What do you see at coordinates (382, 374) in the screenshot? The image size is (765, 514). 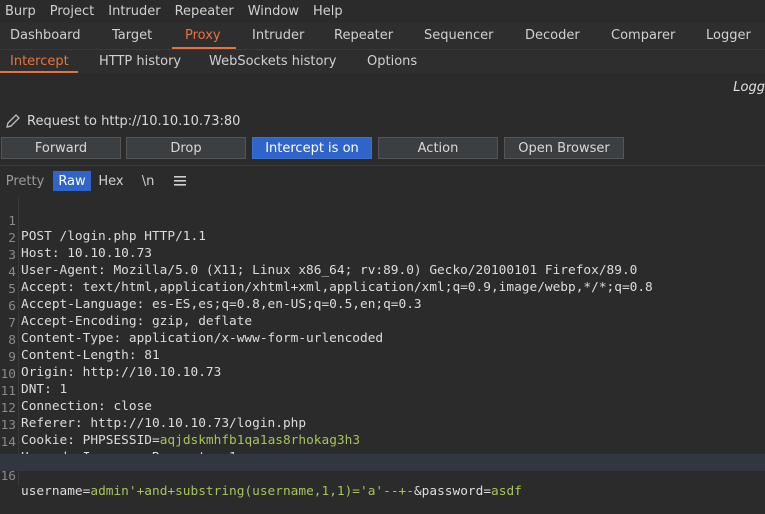 I see `request-line: 10 DNT: 1` at bounding box center [382, 374].